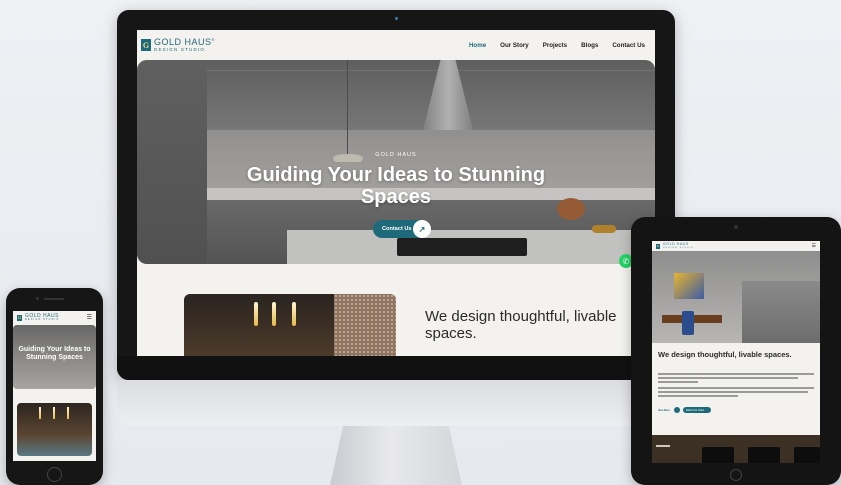  Describe the element at coordinates (184, 41) in the screenshot. I see `logo-name: GOLD HAUS®` at that location.